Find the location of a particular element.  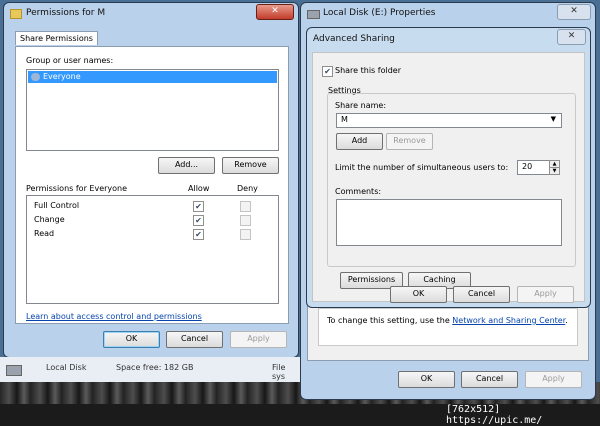

users-label: Group or user names: is located at coordinates (70, 60).